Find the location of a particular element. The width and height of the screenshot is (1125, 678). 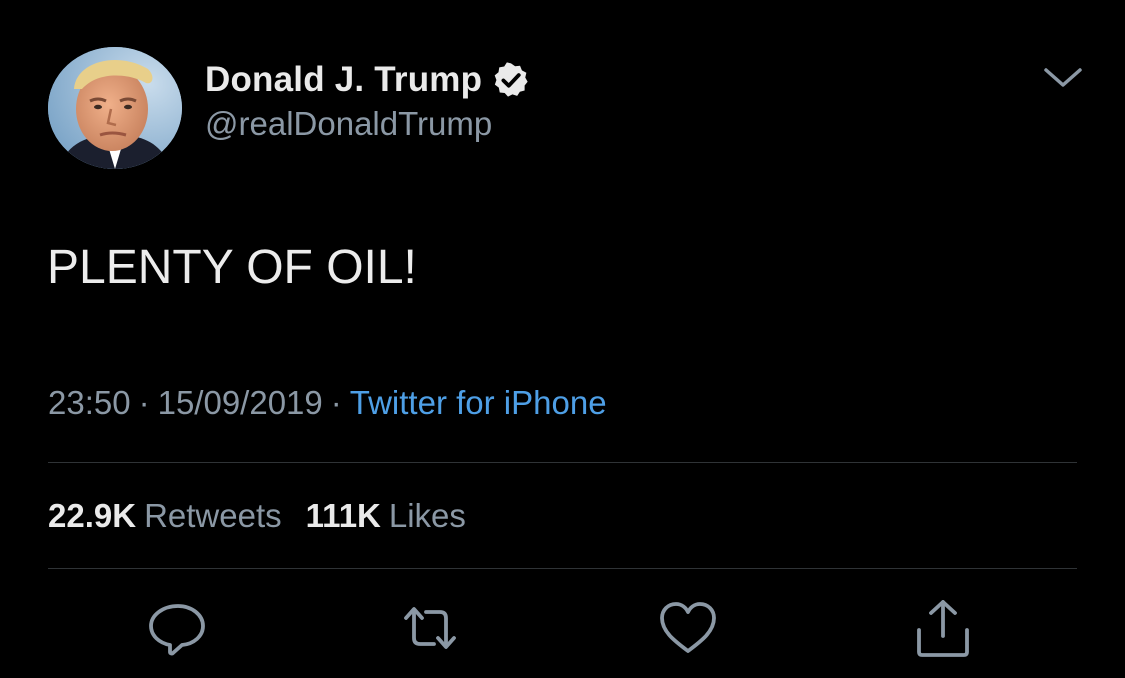

tweet-source-link: Twitter for iPhone is located at coordinates (478, 402).